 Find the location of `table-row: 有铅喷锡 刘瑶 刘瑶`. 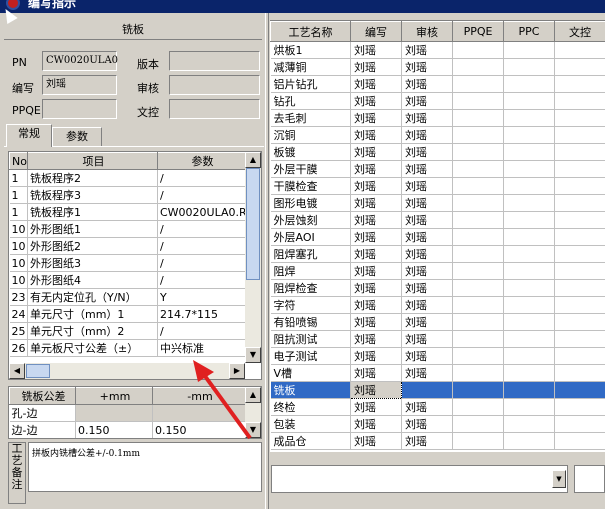

table-row: 有铅喷锡 刘瑶 刘瑶 is located at coordinates (437, 322).